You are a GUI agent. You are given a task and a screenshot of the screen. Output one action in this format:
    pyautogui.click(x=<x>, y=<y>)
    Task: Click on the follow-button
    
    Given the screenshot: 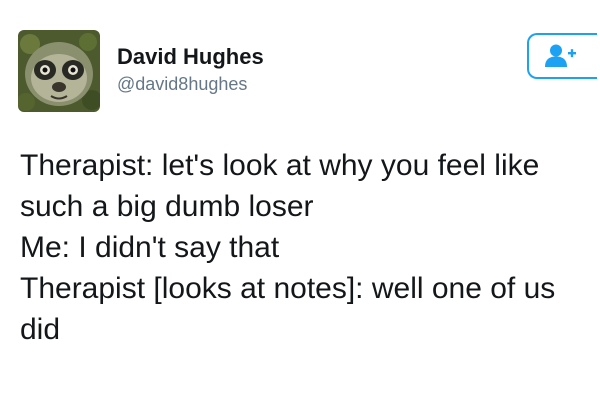 What is the action you would take?
    pyautogui.click(x=562, y=56)
    